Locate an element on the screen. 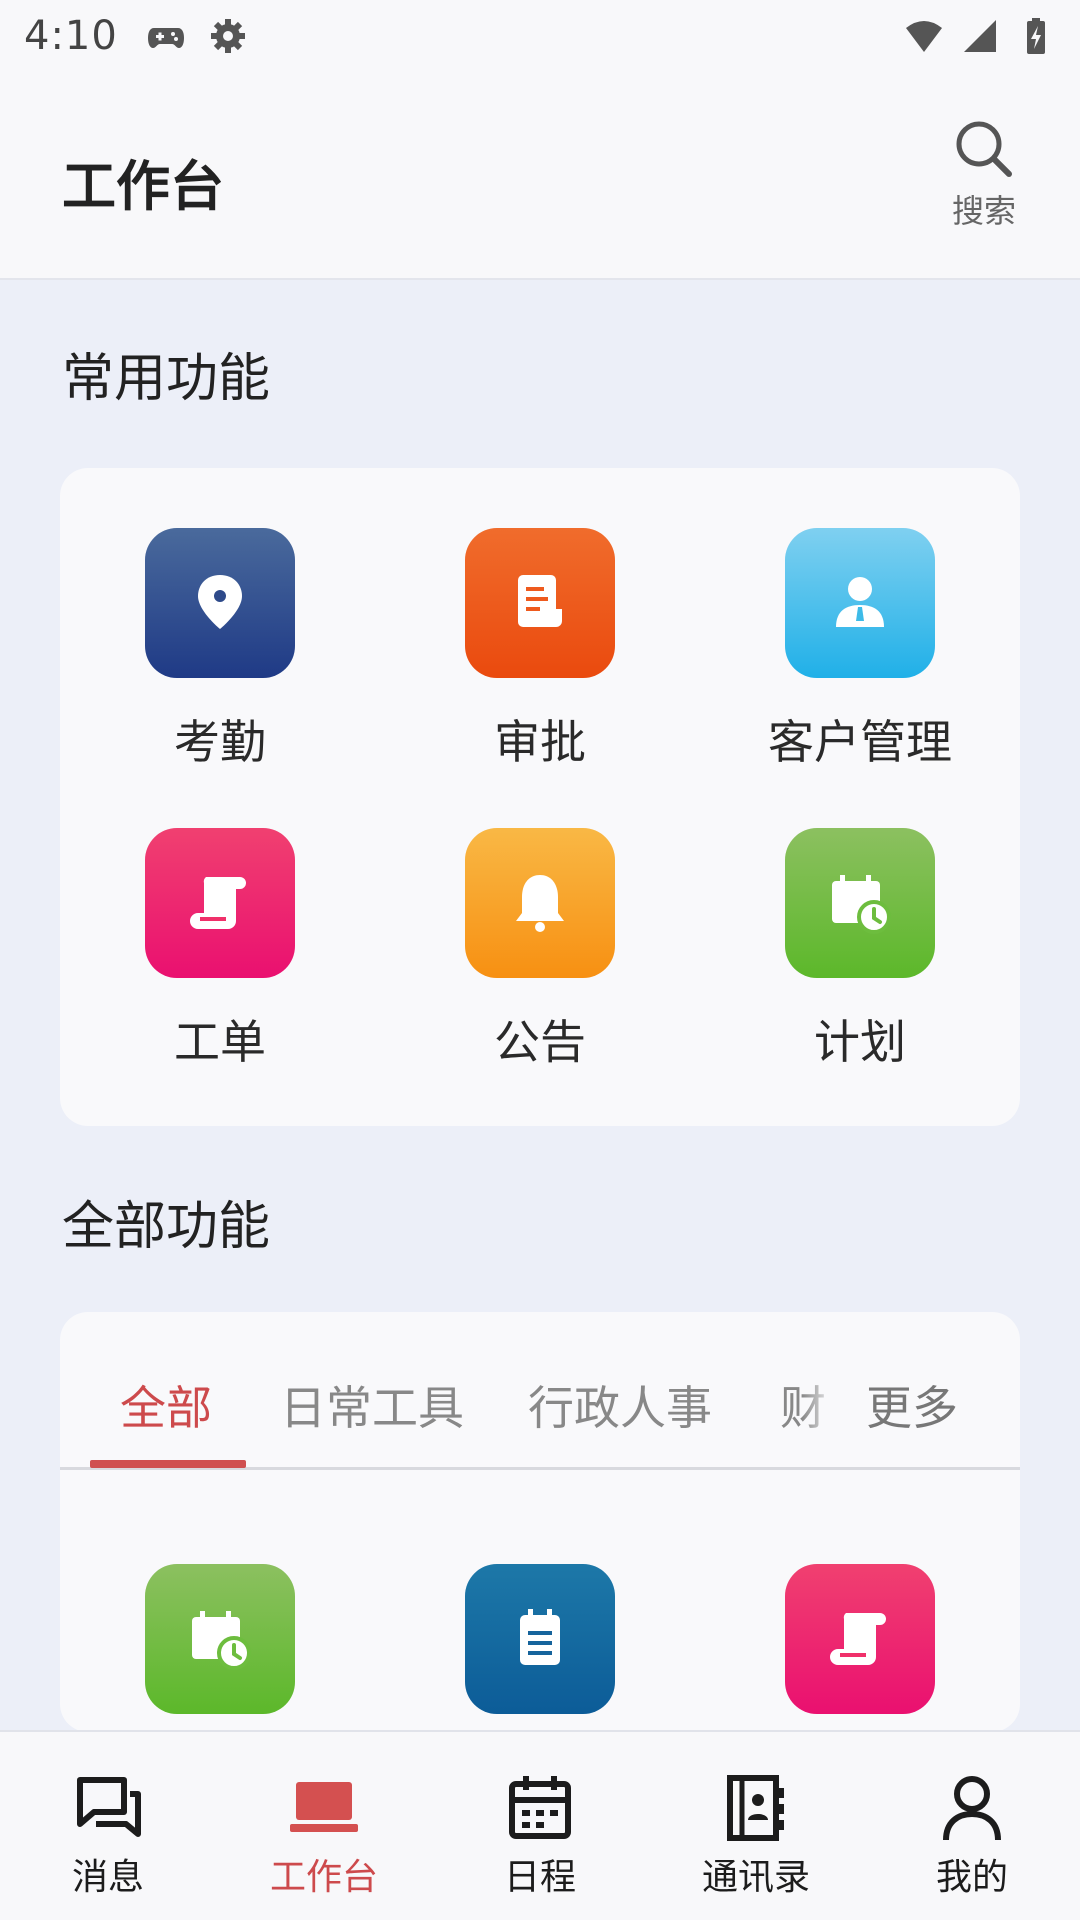  location-pin-icon is located at coordinates (220, 603).